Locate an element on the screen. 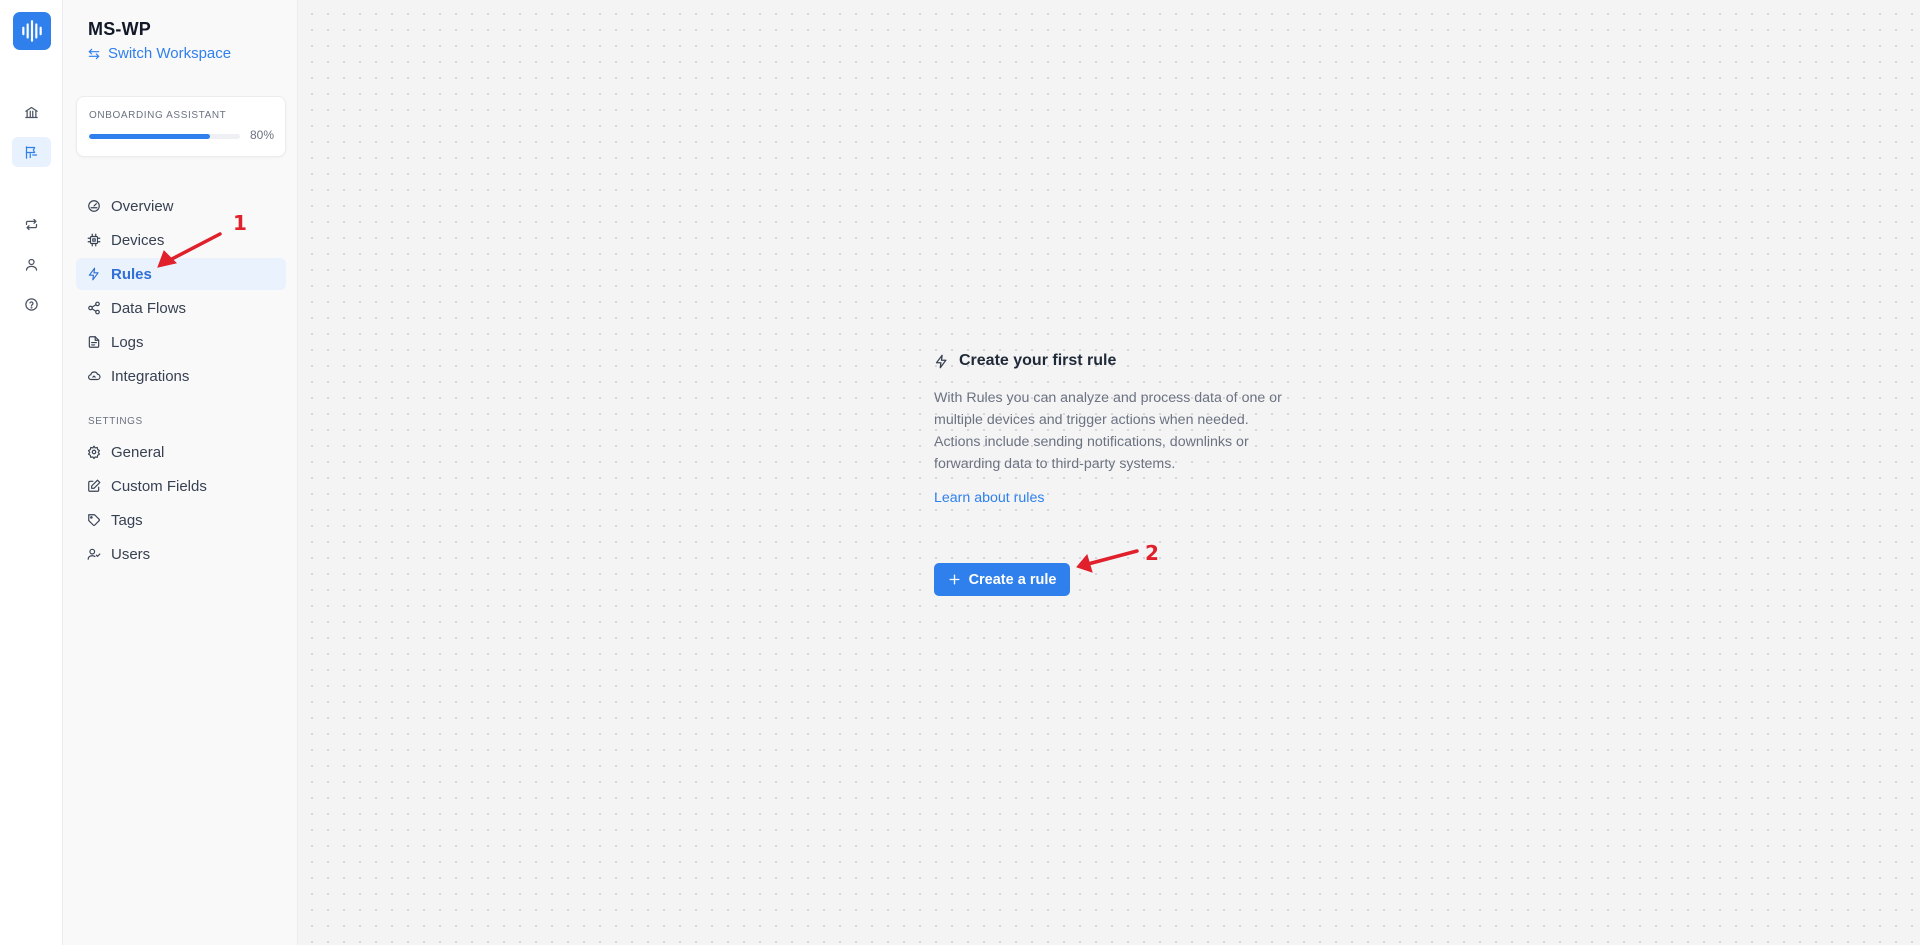  rail-help-button is located at coordinates (31, 304).